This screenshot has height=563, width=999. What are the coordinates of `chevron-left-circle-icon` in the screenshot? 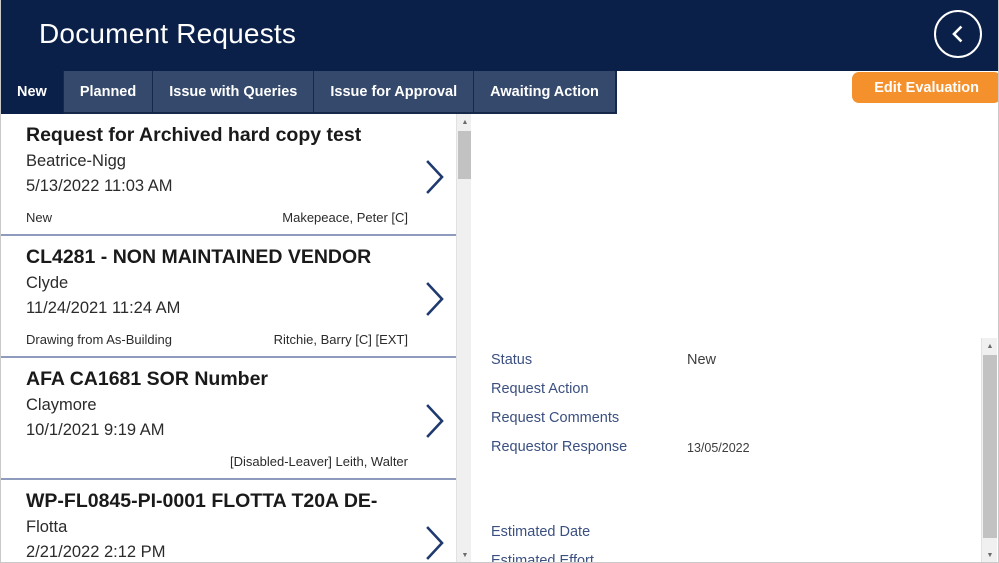 It's located at (958, 34).